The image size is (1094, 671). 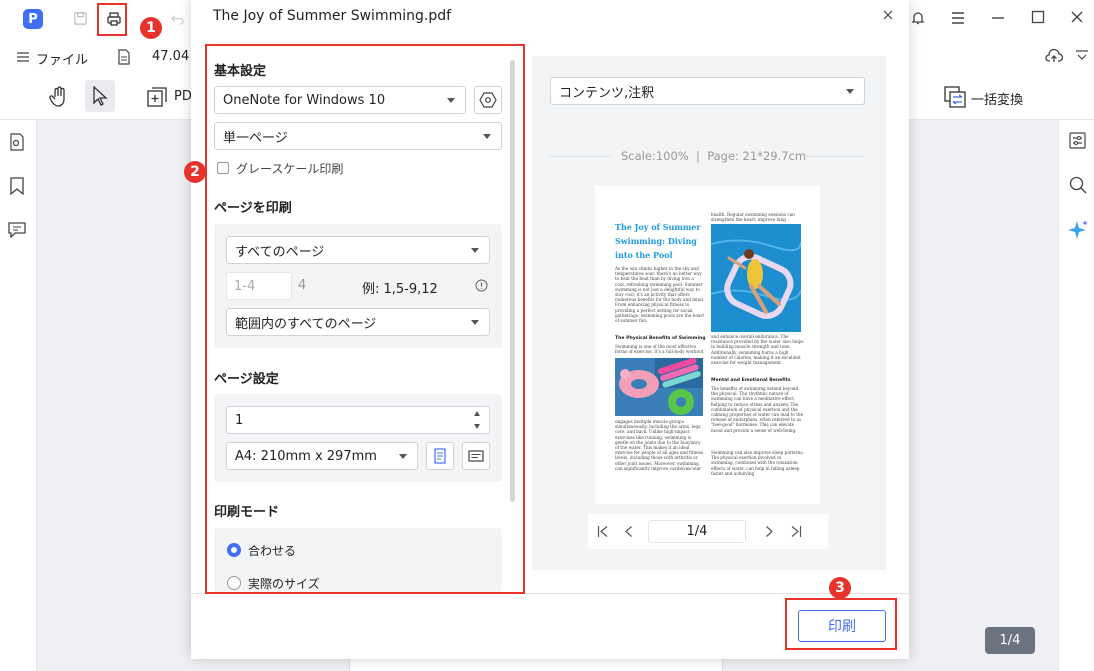 I want to click on undo-icon, so click(x=177, y=18).